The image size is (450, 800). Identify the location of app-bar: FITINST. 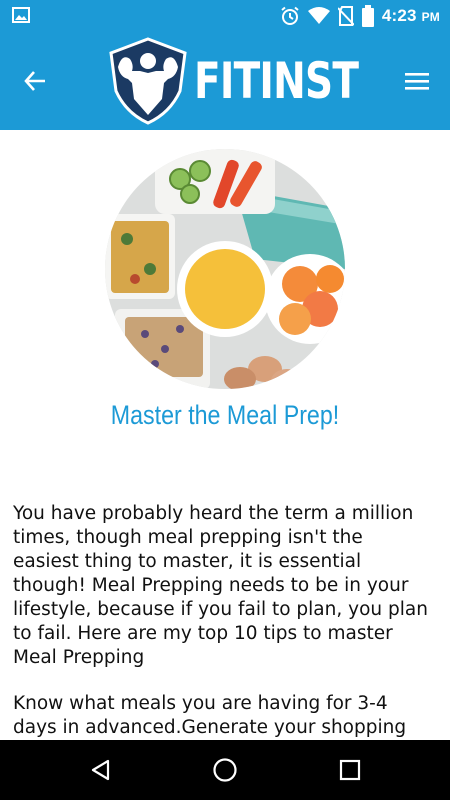
(225, 81).